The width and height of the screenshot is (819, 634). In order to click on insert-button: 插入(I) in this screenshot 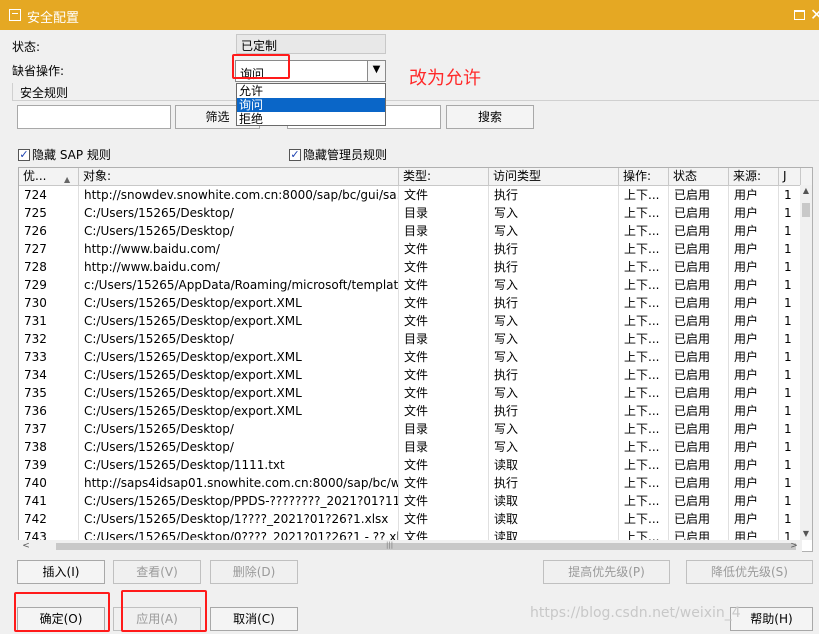, I will do `click(61, 572)`.